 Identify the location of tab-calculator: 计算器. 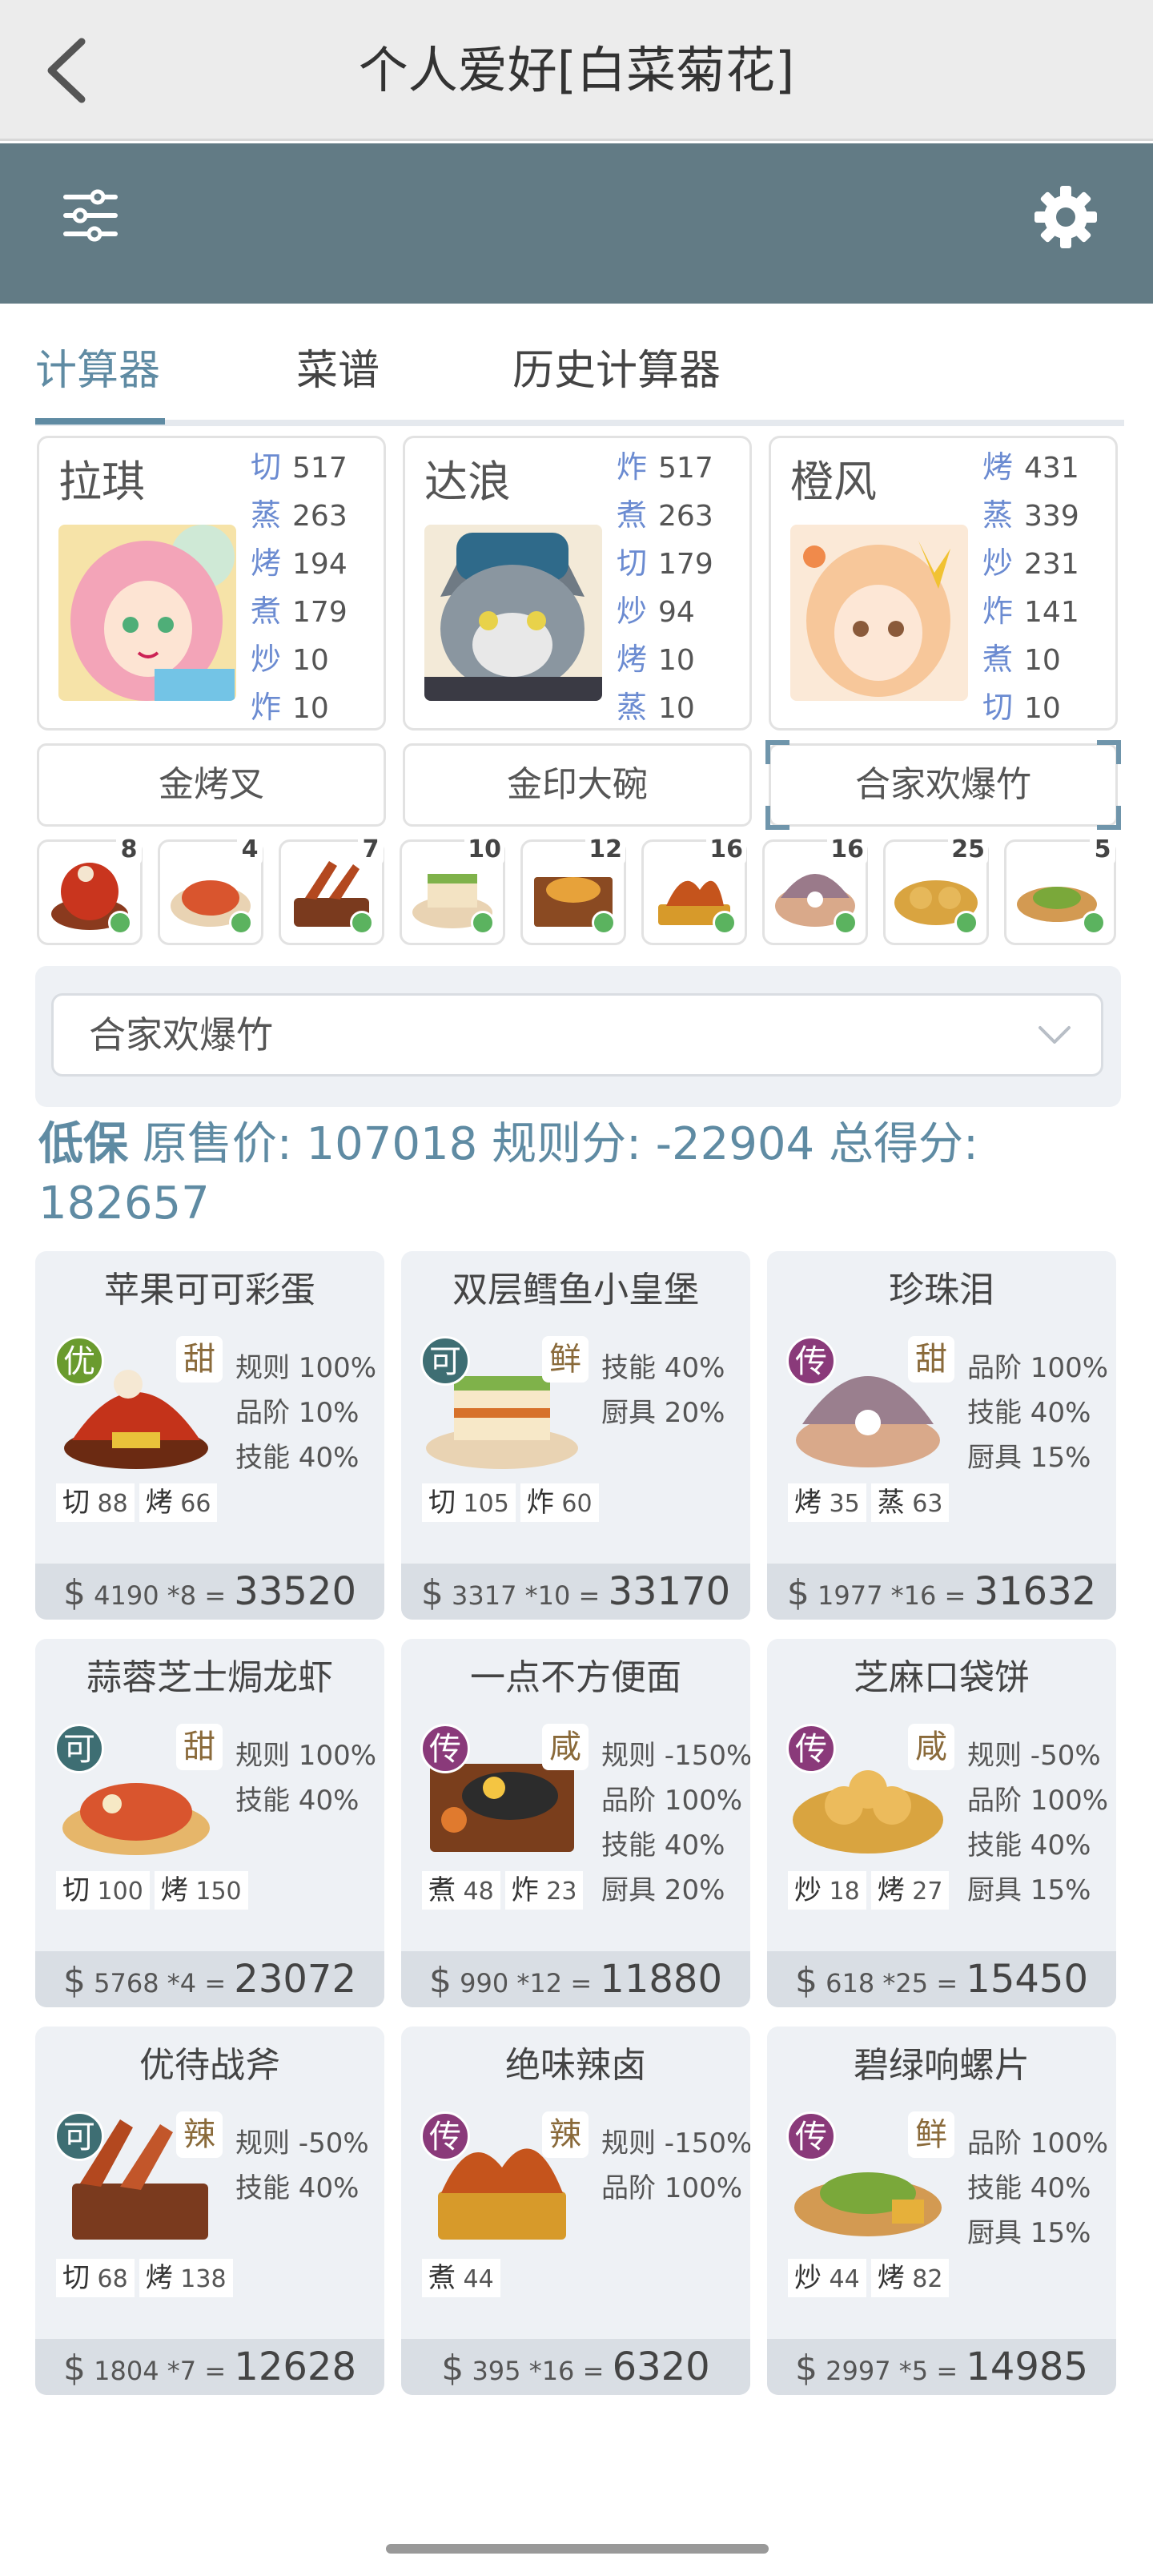
(97, 371).